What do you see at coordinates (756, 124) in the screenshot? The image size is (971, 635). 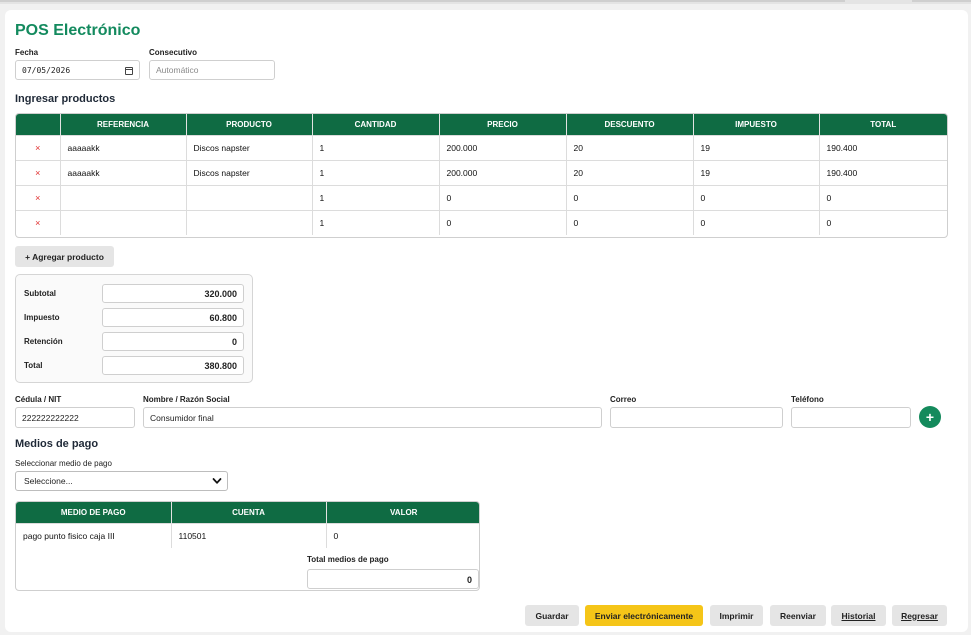 I see `col-impuesto: IMPUESTO` at bounding box center [756, 124].